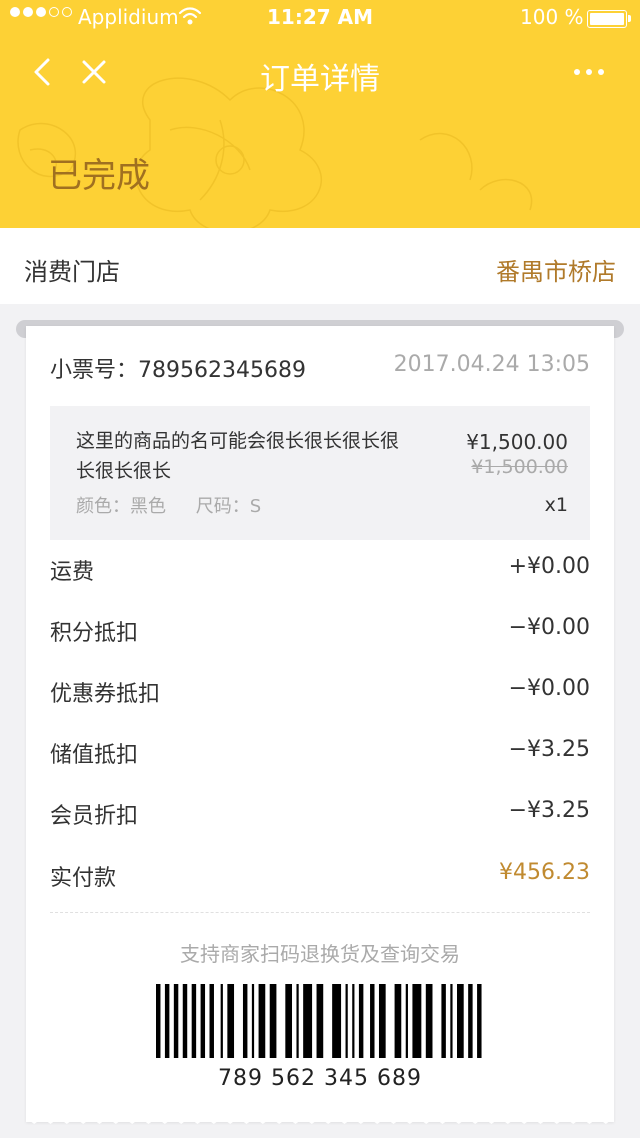 Image resolution: width=640 pixels, height=1138 pixels. What do you see at coordinates (72, 272) in the screenshot?
I see `store-label: 消费门店` at bounding box center [72, 272].